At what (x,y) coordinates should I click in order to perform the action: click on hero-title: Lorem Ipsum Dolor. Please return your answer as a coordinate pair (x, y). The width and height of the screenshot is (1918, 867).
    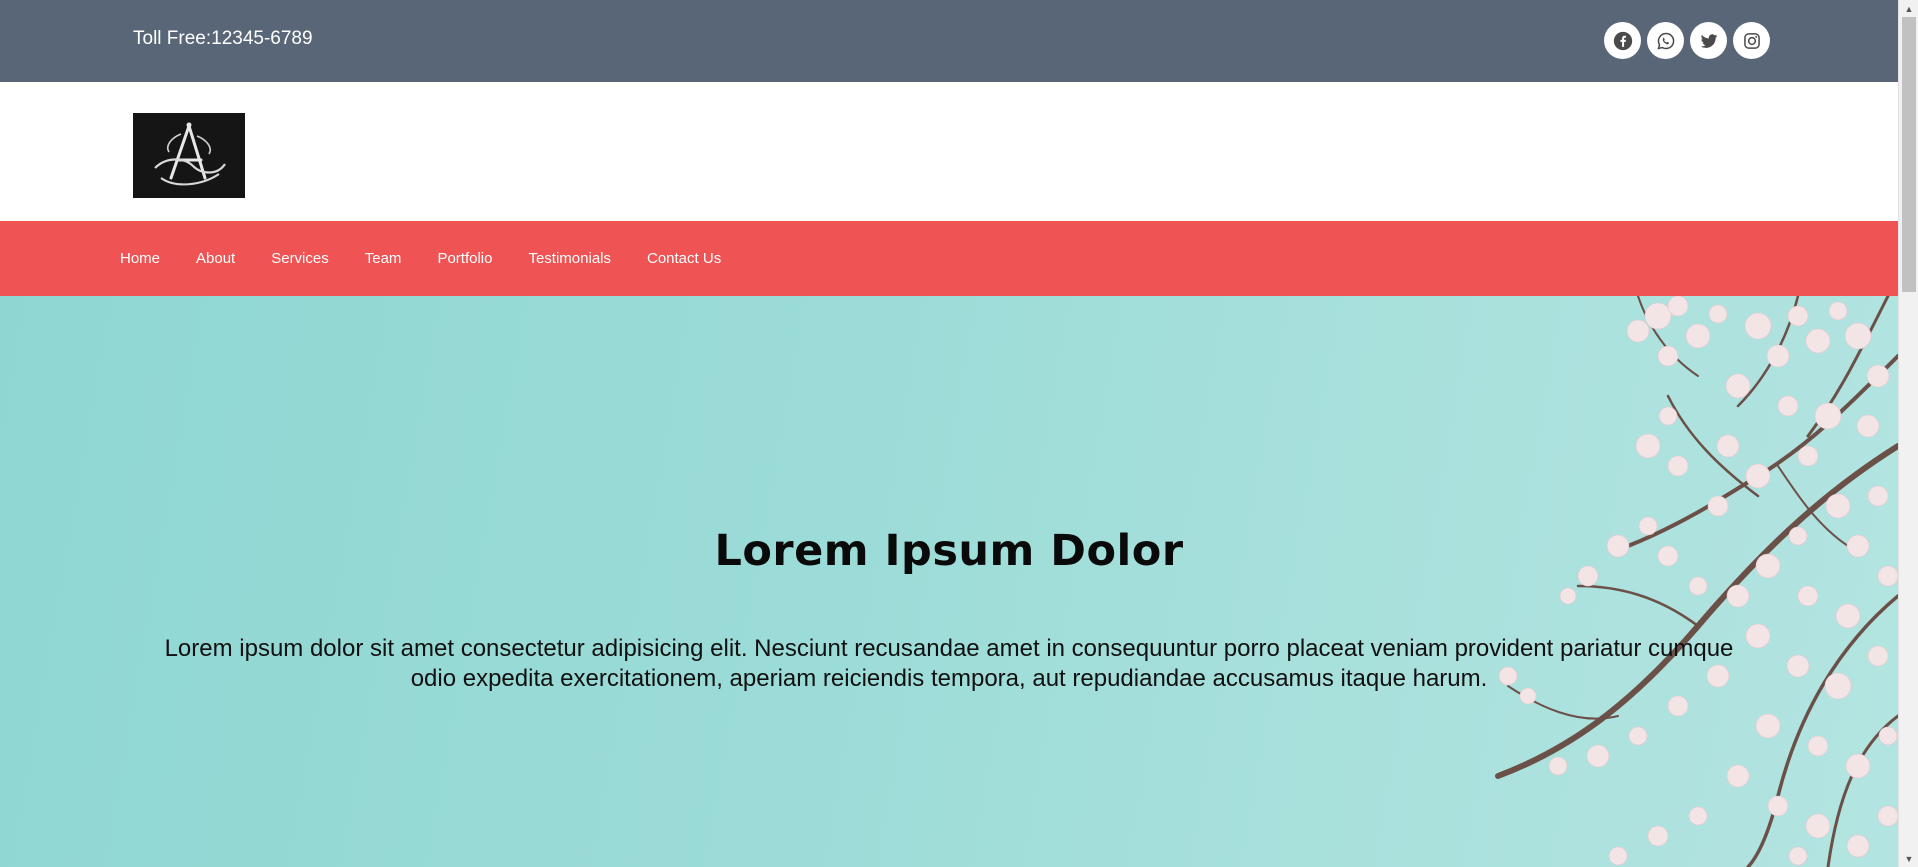
    Looking at the image, I should click on (949, 551).